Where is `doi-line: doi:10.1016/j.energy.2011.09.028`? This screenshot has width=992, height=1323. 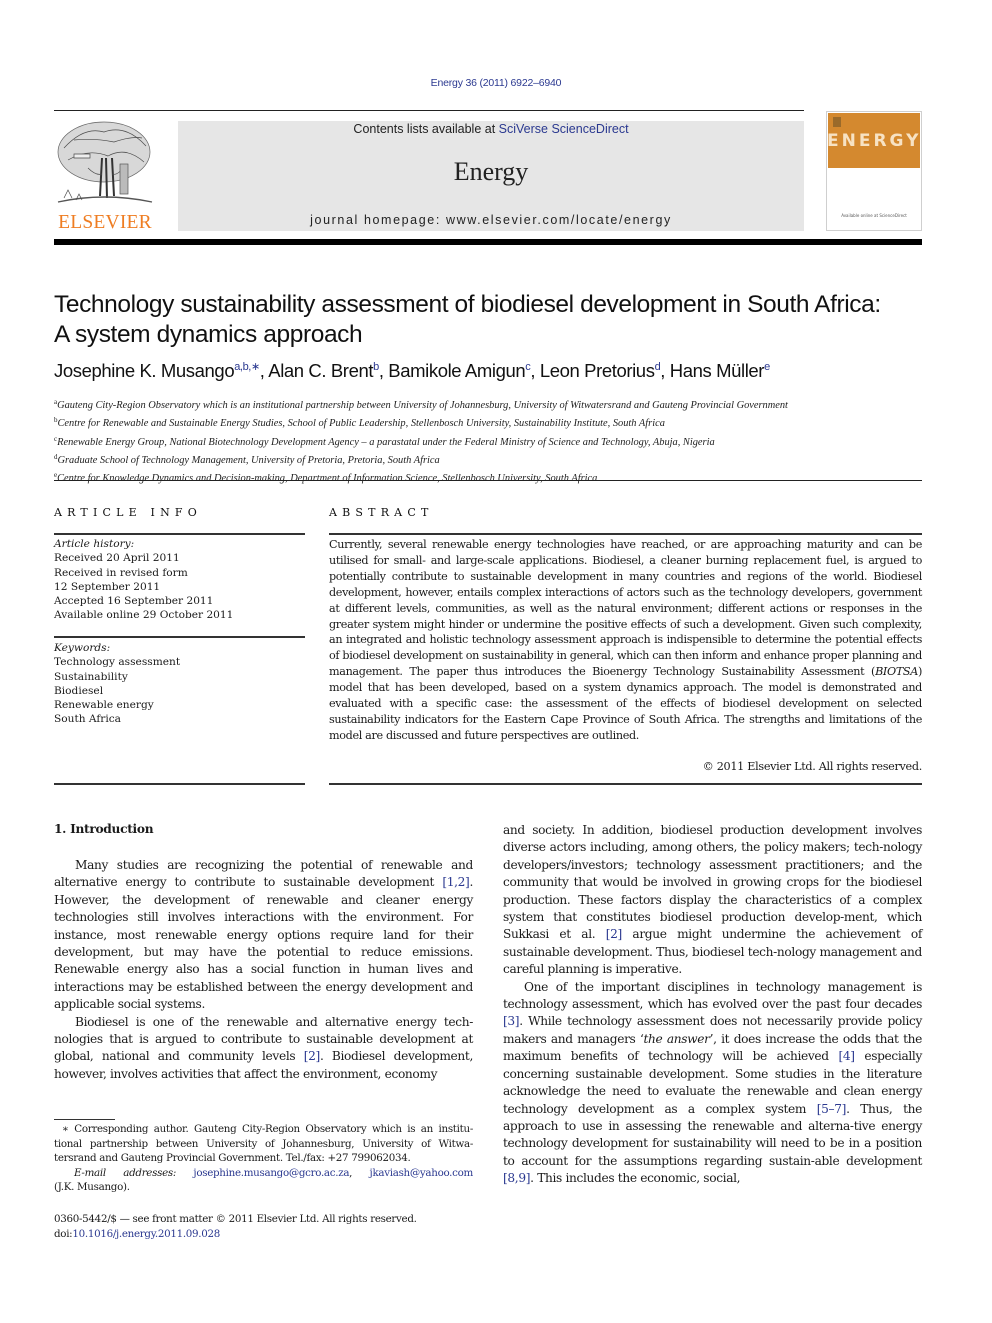 doi-line: doi:10.1016/j.energy.2011.09.028 is located at coordinates (274, 1234).